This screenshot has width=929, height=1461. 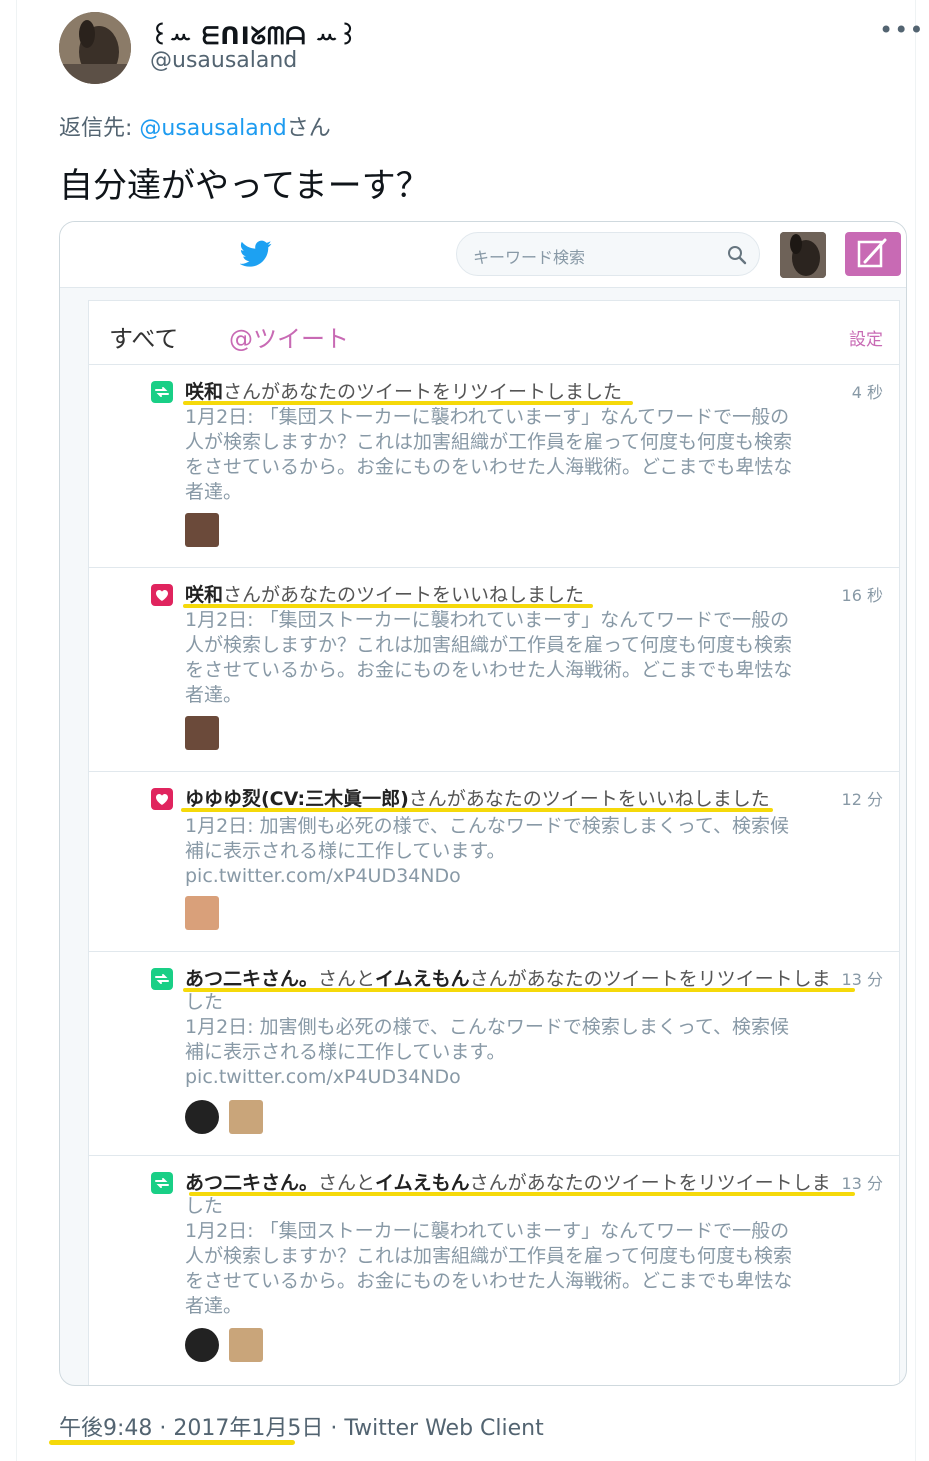 What do you see at coordinates (423, 392) in the screenshot?
I see `action-text: さんがあなたのツイートをリツイートしました` at bounding box center [423, 392].